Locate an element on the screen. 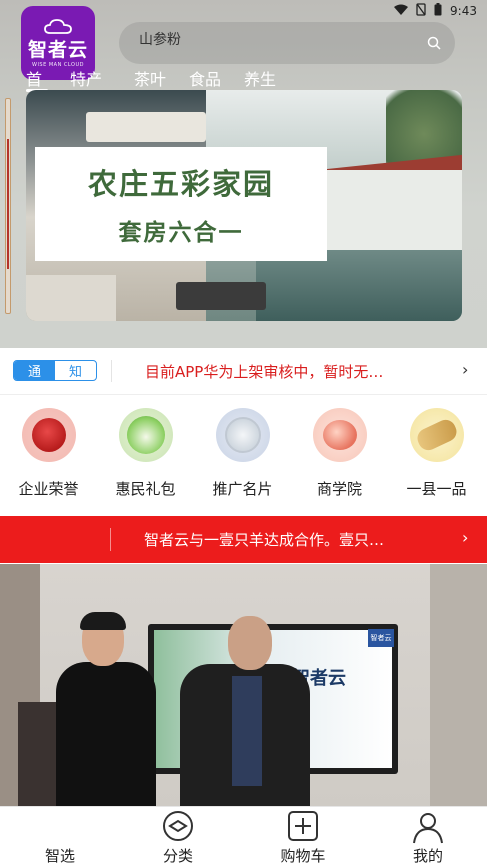  nav-cart: 购物车 is located at coordinates (303, 837).